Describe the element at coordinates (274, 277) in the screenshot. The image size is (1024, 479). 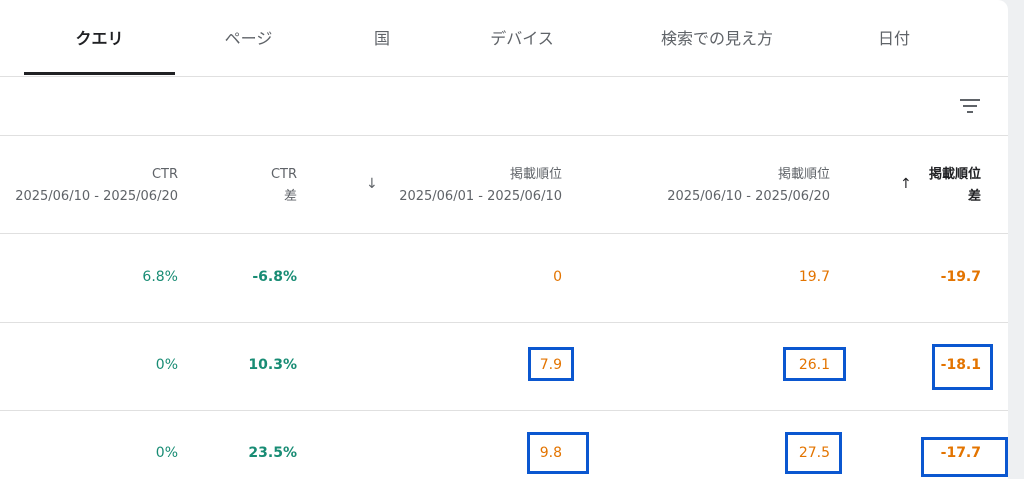
I see `ctr-diff-value: -6.8%` at that location.